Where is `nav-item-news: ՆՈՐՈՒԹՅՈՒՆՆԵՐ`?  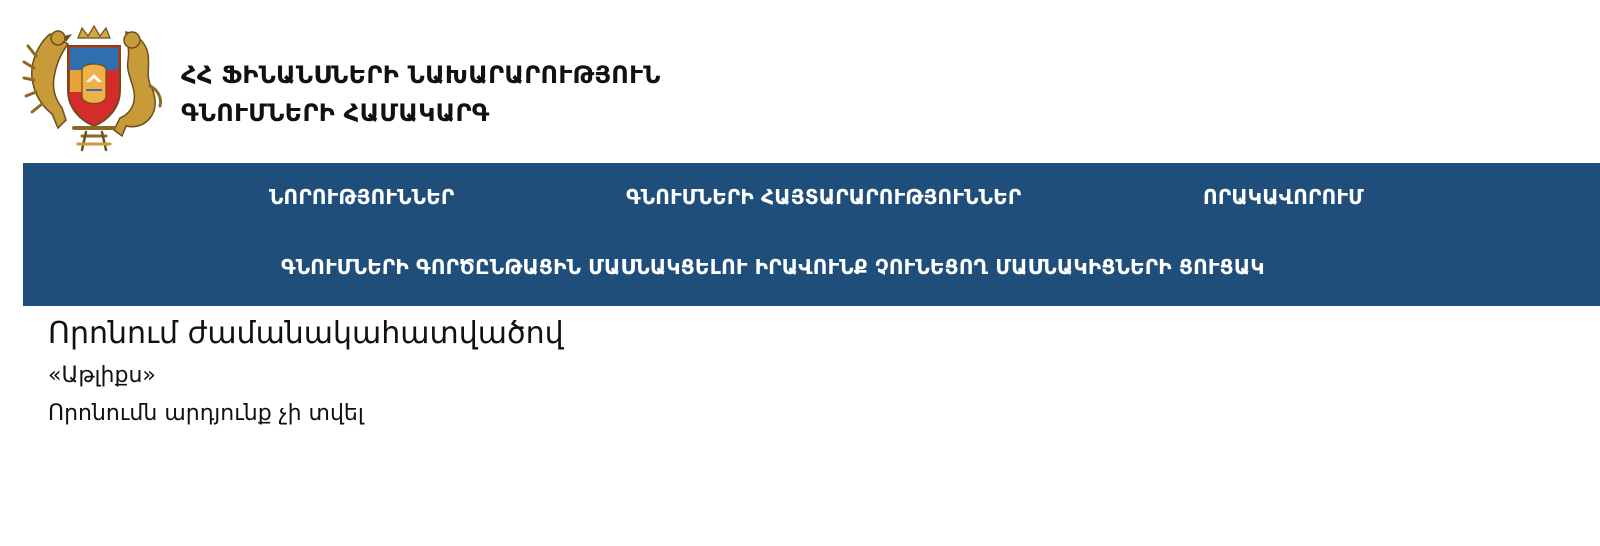 nav-item-news: ՆՈՐՈՒԹՅՈՒՆՆԵՐ is located at coordinates (361, 197).